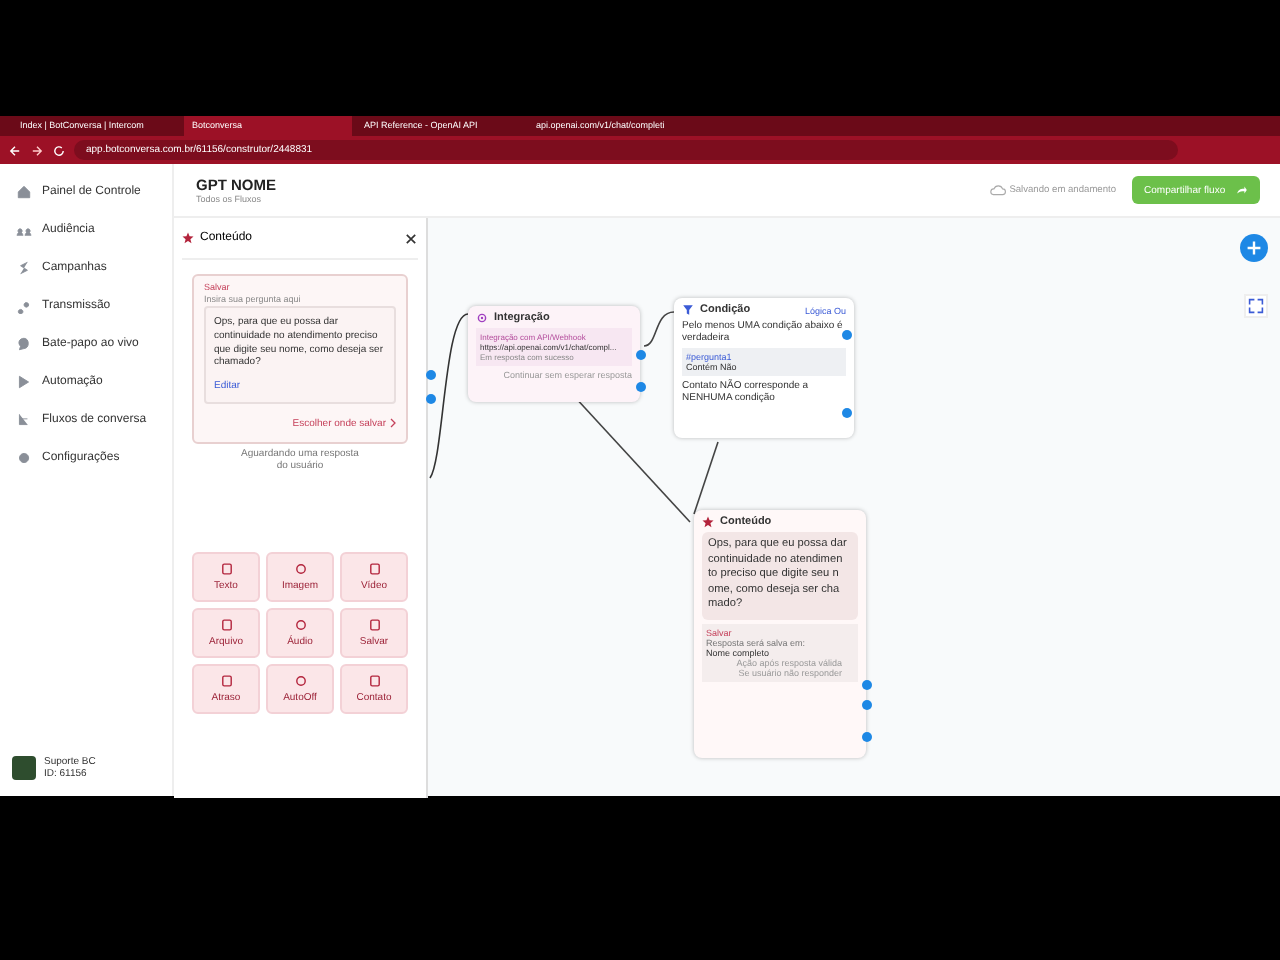 This screenshot has width=1280, height=960. Describe the element at coordinates (15, 150) in the screenshot. I see `back-icon` at that location.